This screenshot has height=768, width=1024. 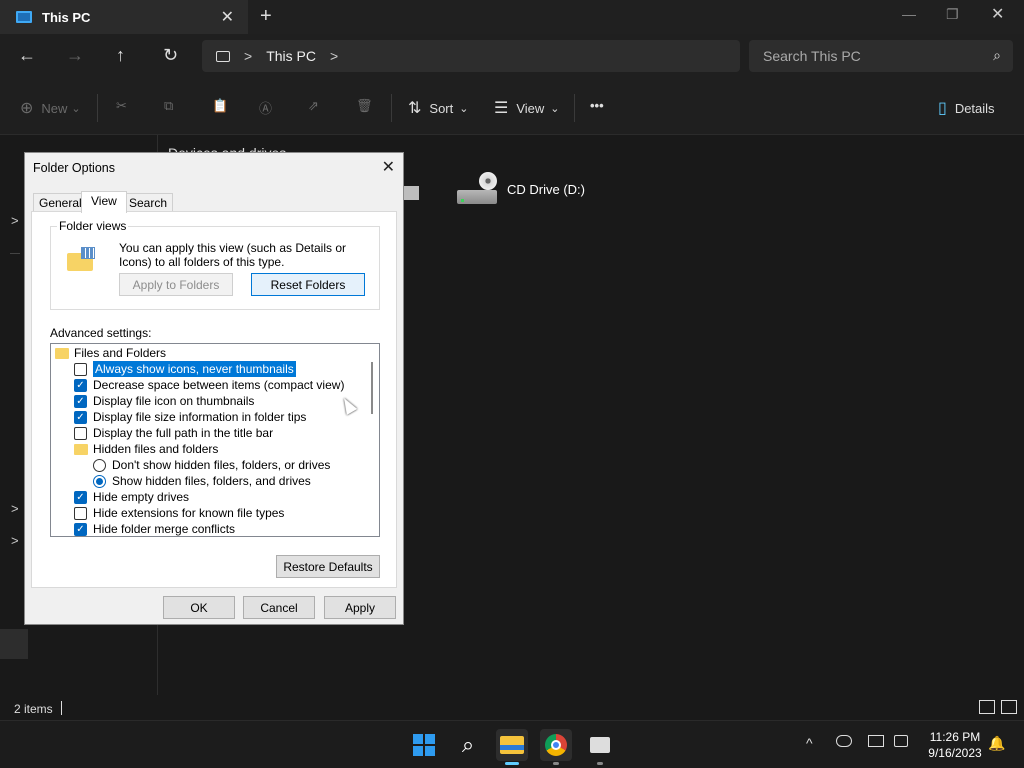 What do you see at coordinates (104, 202) in the screenshot?
I see `tab-view: View` at bounding box center [104, 202].